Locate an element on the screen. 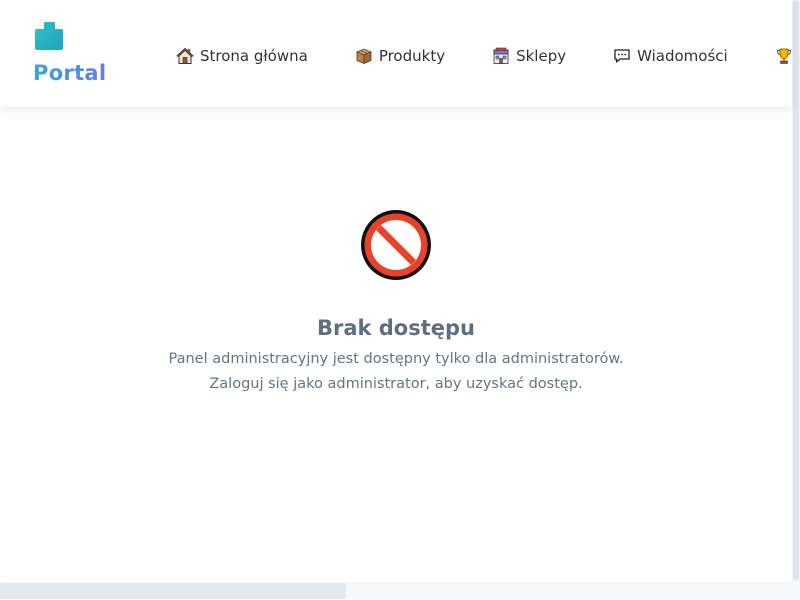 Image resolution: width=800 pixels, height=600 pixels. nav-item-products: Produkty is located at coordinates (400, 56).